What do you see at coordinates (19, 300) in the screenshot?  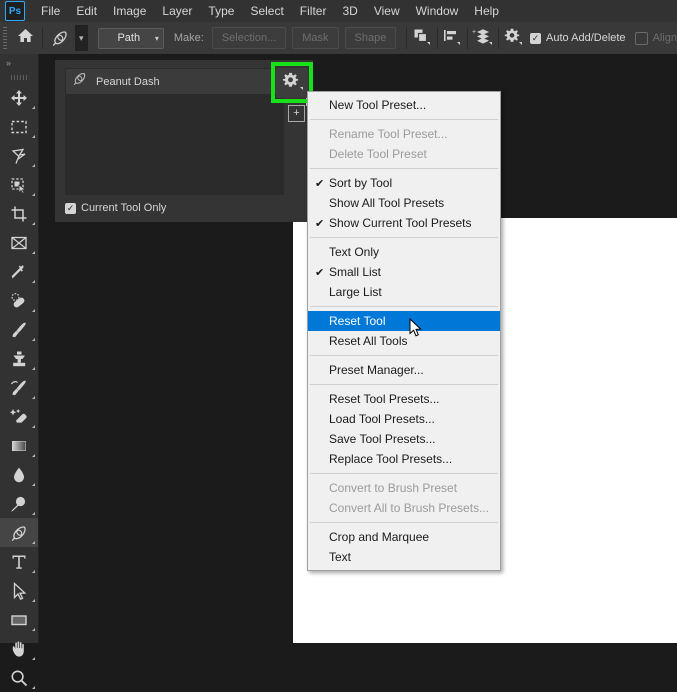 I see `tool-spot-healing-brush-tool` at bounding box center [19, 300].